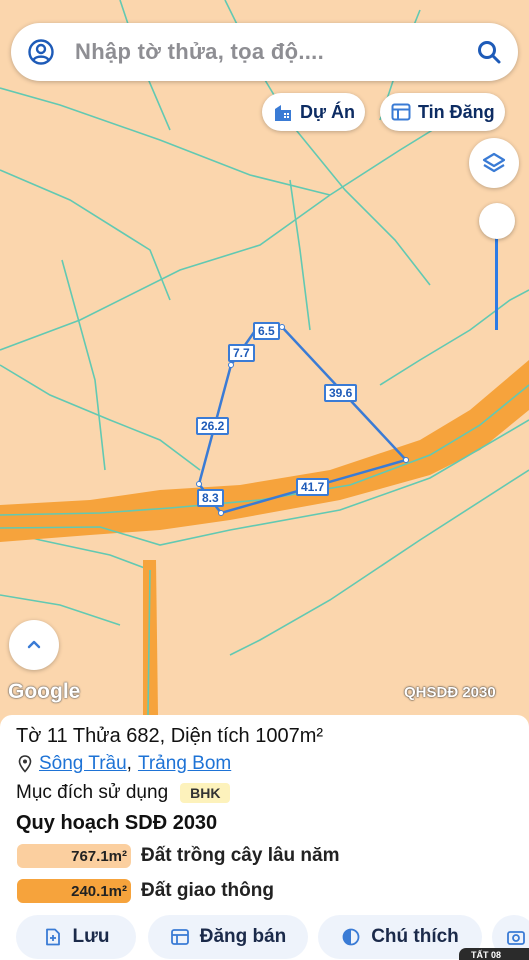 This screenshot has width=529, height=960. I want to click on plan-type-label: Đất giao thông, so click(207, 890).